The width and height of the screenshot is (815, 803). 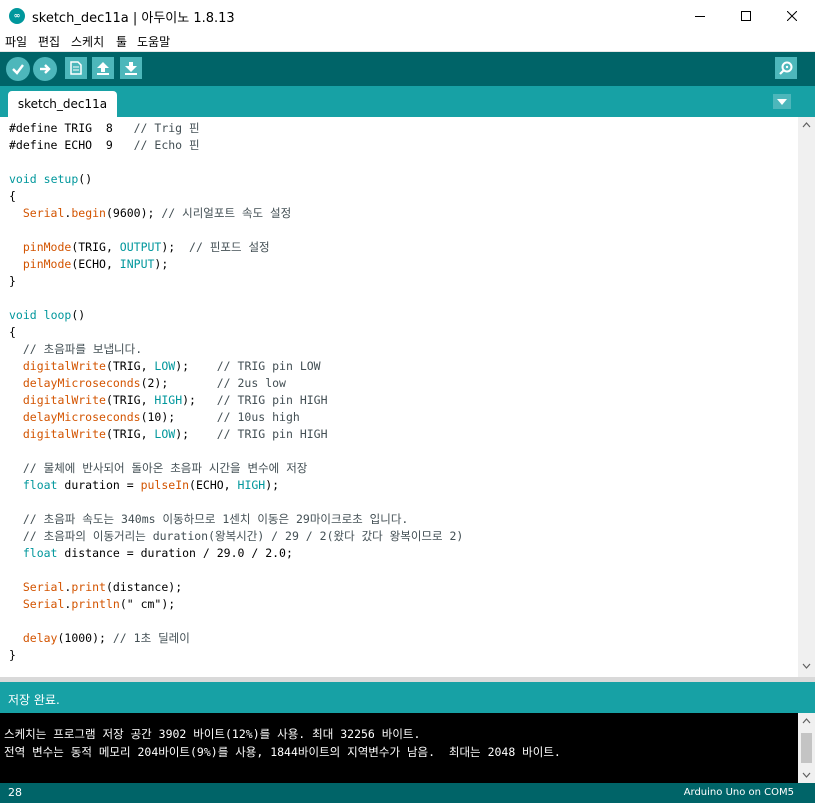 I want to click on serial-monitor-button, so click(x=786, y=68).